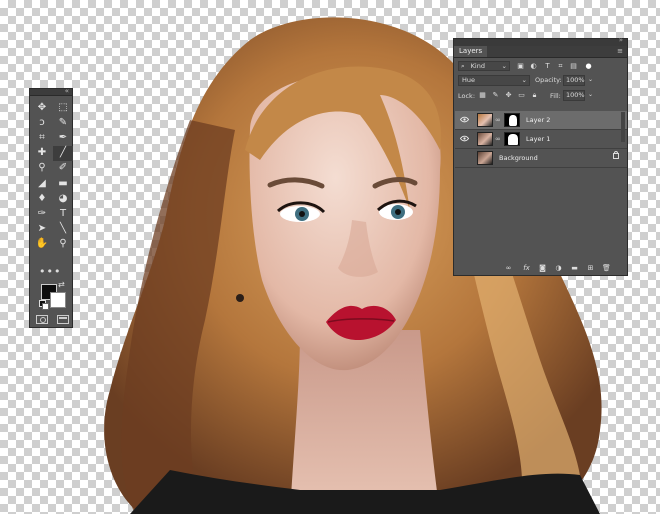 The width and height of the screenshot is (660, 514). What do you see at coordinates (61, 284) in the screenshot?
I see `swap-colors-icon: ⇄` at bounding box center [61, 284].